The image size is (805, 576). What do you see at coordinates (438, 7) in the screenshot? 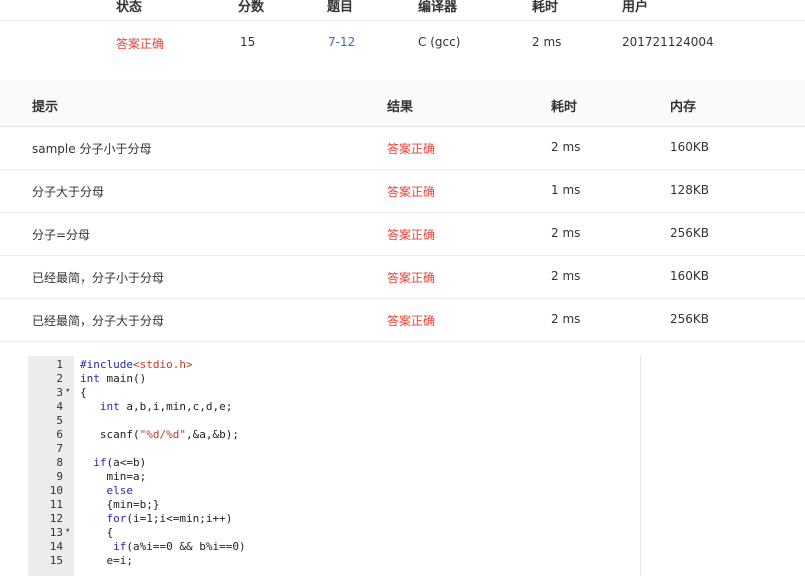
I see `header-compiler: 编译器` at bounding box center [438, 7].